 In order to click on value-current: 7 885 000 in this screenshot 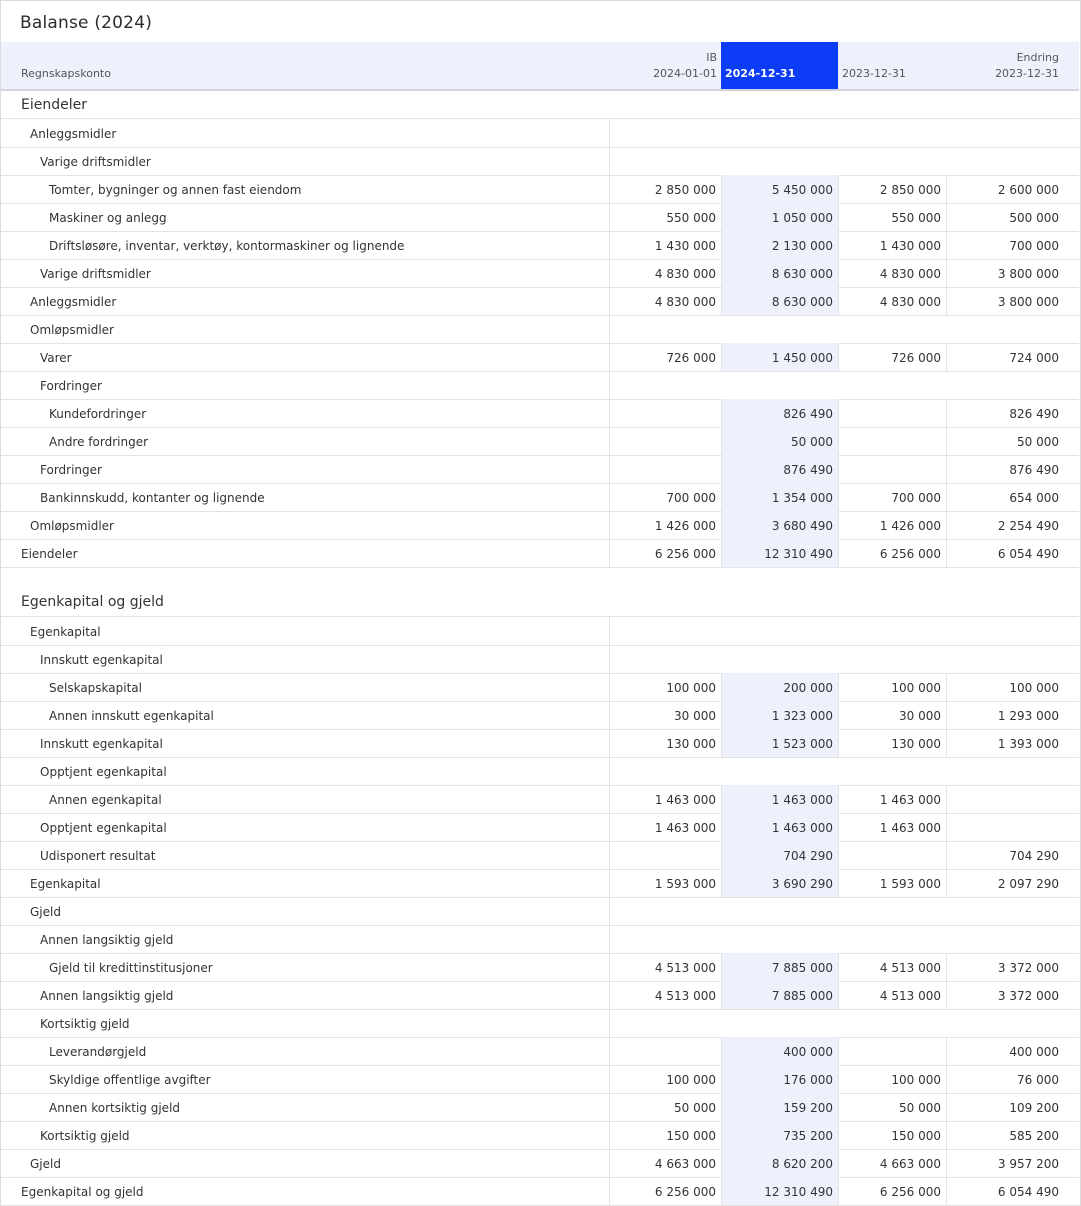, I will do `click(802, 996)`.